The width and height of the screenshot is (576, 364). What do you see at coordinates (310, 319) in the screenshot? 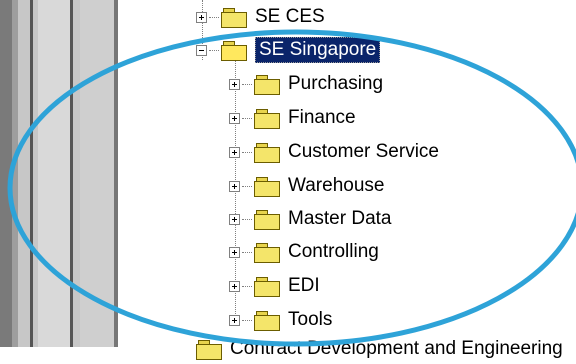
I see `tree-item-label: Tools` at bounding box center [310, 319].